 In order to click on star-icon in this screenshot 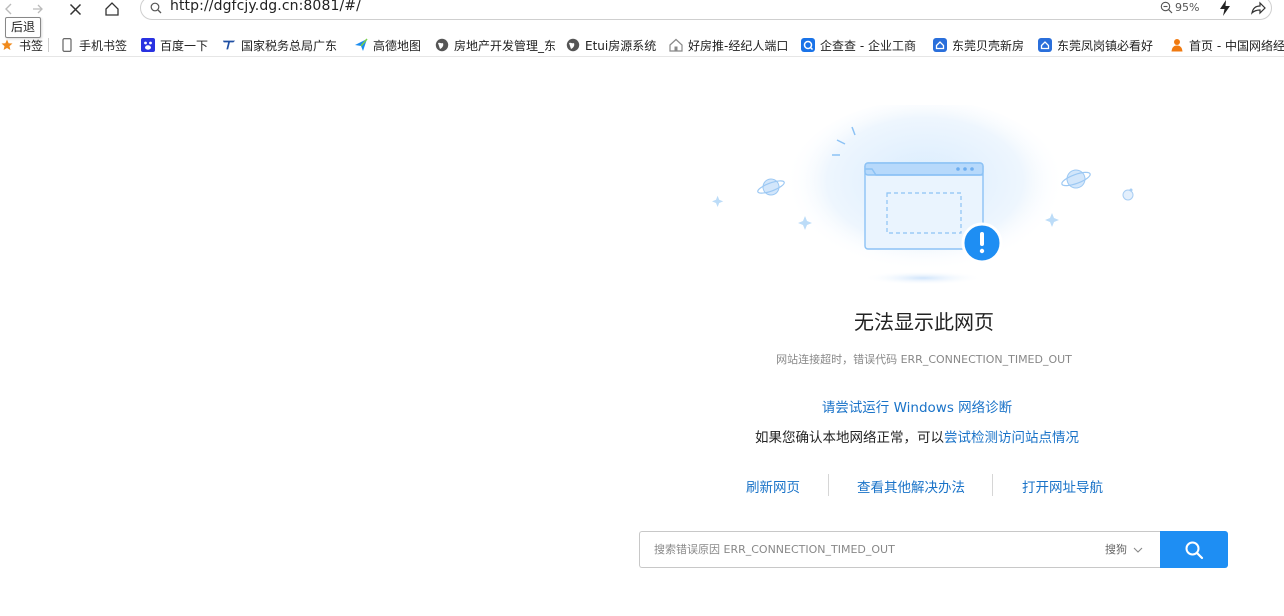, I will do `click(7, 45)`.